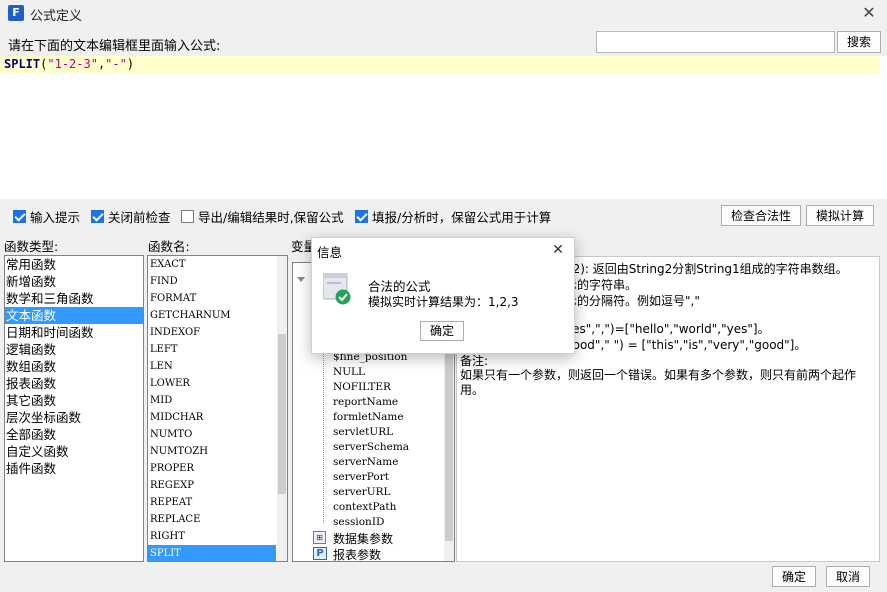 This screenshot has height=592, width=887. What do you see at coordinates (363, 432) in the screenshot?
I see `variable-item: servletURL` at bounding box center [363, 432].